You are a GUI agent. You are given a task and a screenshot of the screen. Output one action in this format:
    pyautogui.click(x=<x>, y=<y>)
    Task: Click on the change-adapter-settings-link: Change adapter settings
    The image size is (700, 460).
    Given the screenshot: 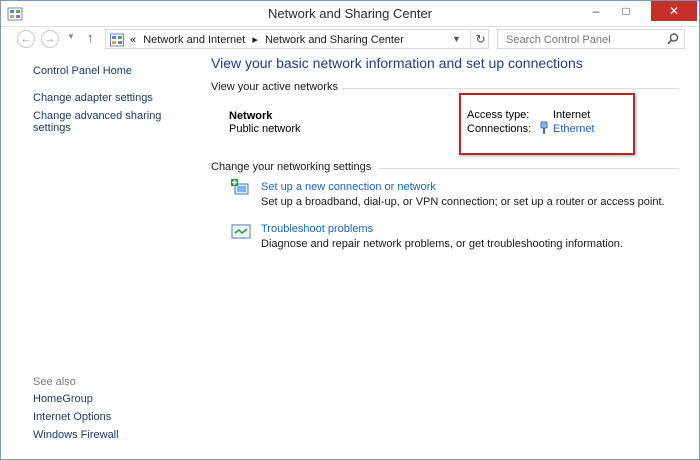 What is the action you would take?
    pyautogui.click(x=93, y=98)
    